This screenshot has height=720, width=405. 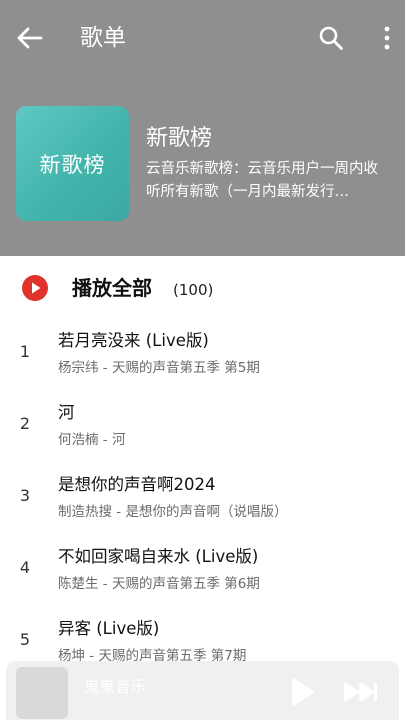 I want to click on play-circle-icon, so click(x=35, y=288).